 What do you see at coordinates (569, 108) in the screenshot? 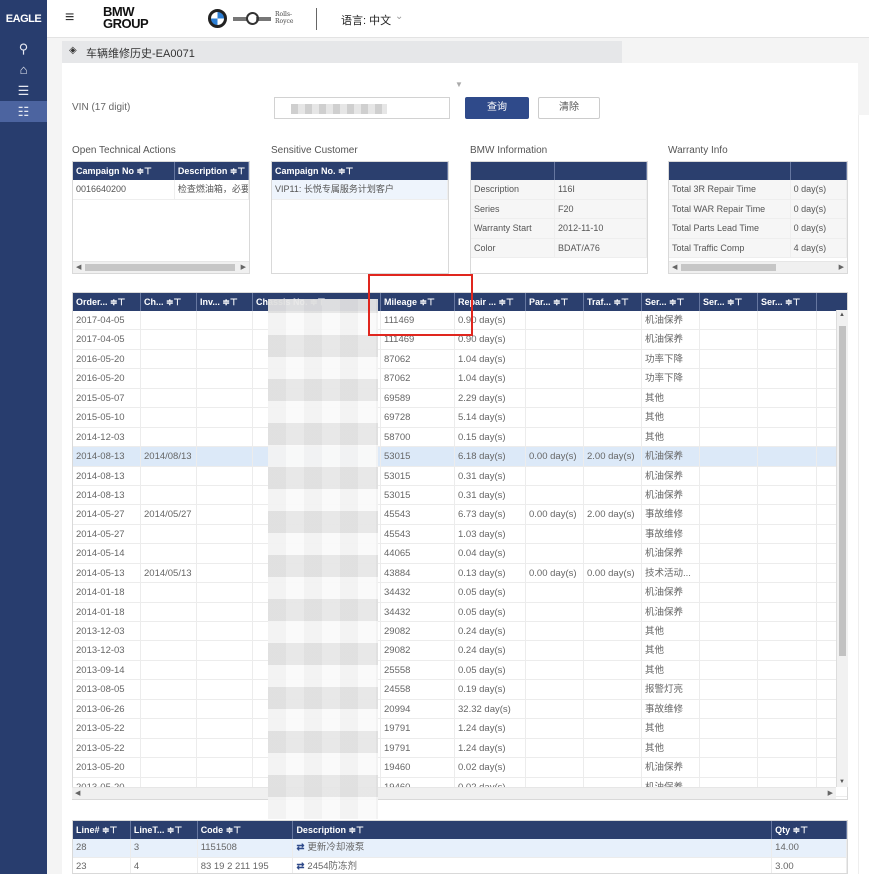
I see `clear-button: 清除` at bounding box center [569, 108].